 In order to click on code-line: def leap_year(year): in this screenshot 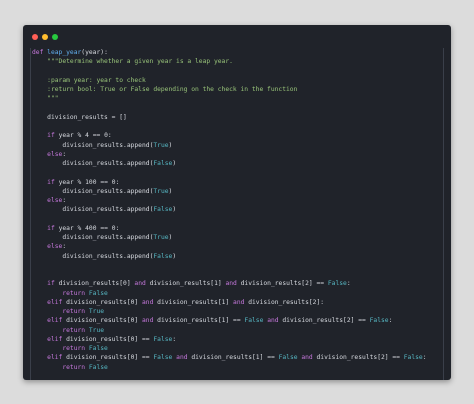, I will do `click(70, 52)`.